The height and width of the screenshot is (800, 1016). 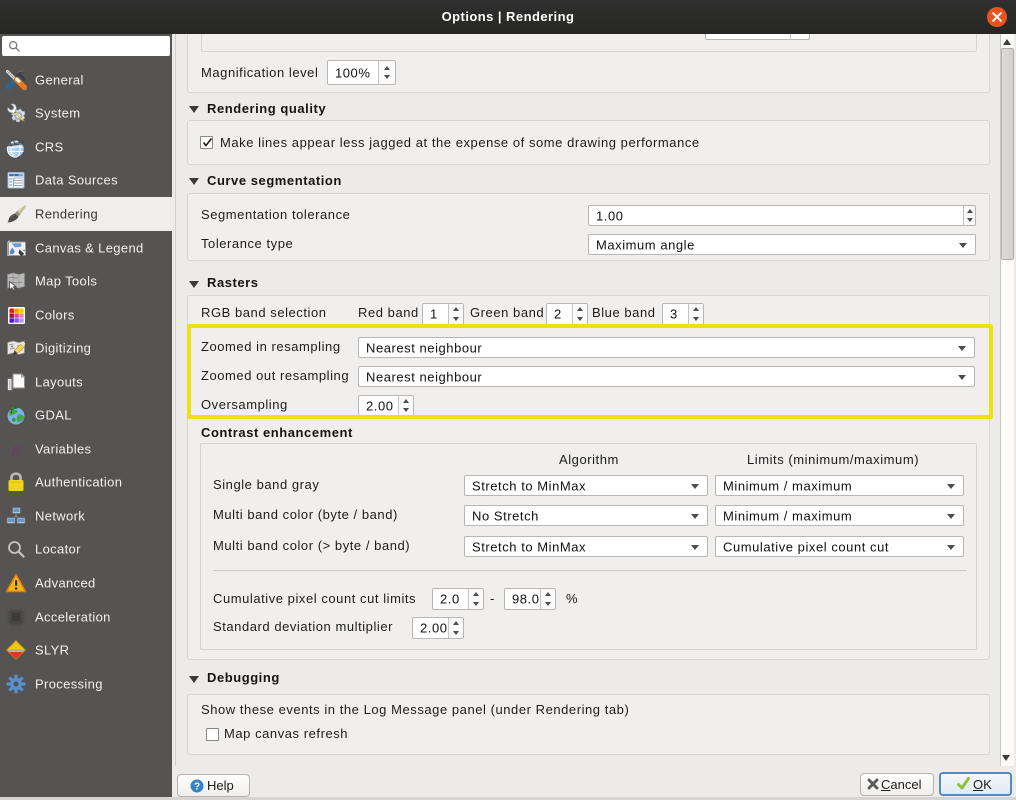 I want to click on svg-text: ε, so click(x=16, y=449).